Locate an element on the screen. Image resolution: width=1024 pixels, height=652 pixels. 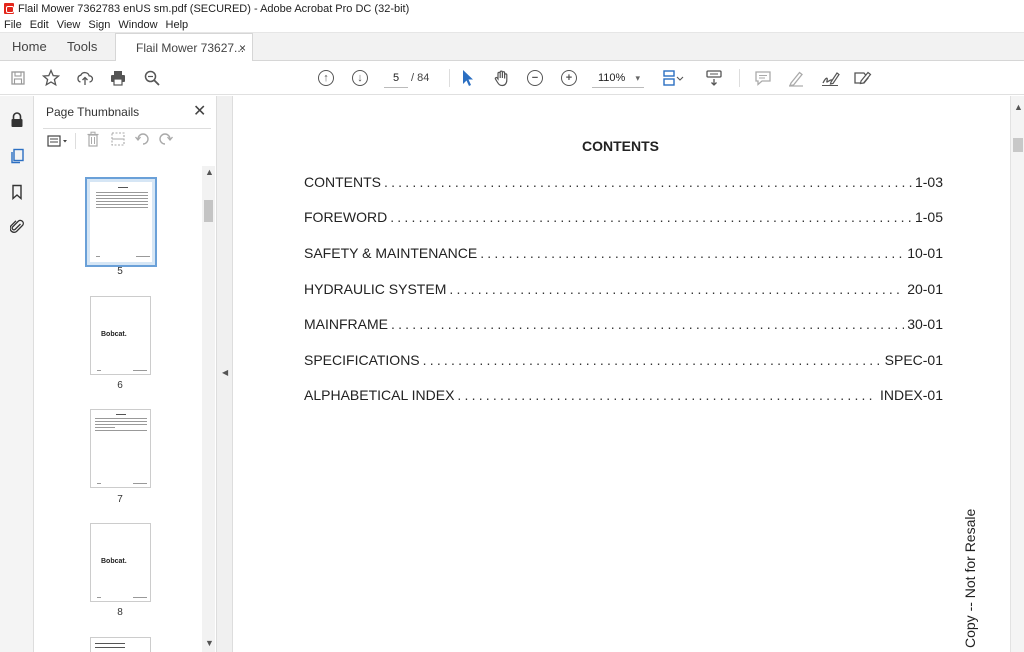
thumbnails-toolbar is located at coordinates (127, 140).